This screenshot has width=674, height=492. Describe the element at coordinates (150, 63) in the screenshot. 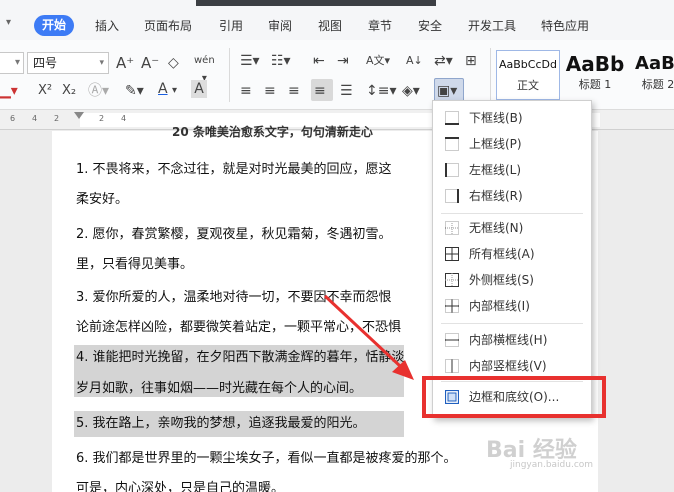

I see `shrink-font-button: A⁻` at that location.